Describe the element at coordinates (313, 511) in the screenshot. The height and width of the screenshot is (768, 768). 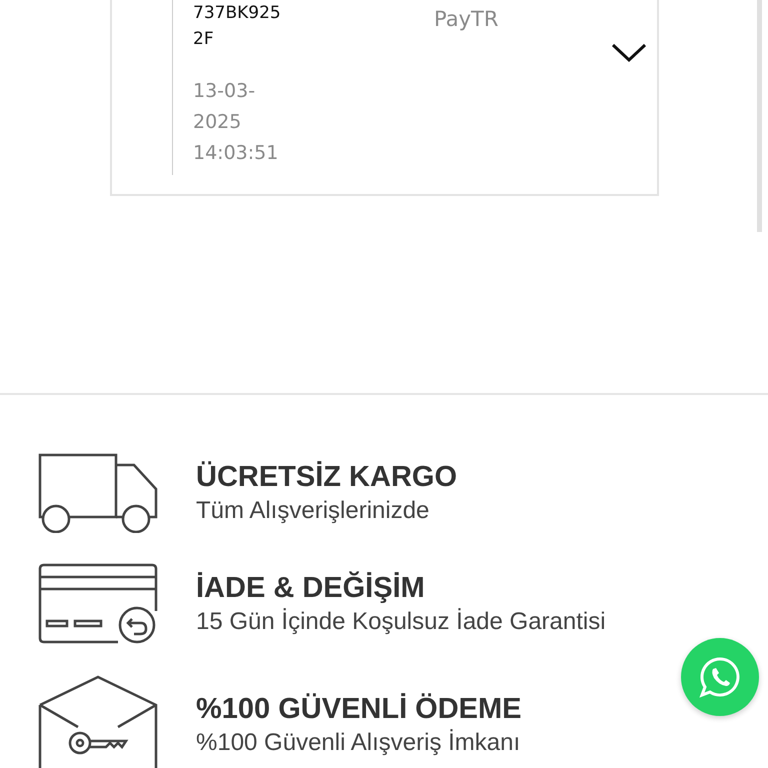
I see `feature-subtitle: Tüm Alışverişlerinizde` at that location.